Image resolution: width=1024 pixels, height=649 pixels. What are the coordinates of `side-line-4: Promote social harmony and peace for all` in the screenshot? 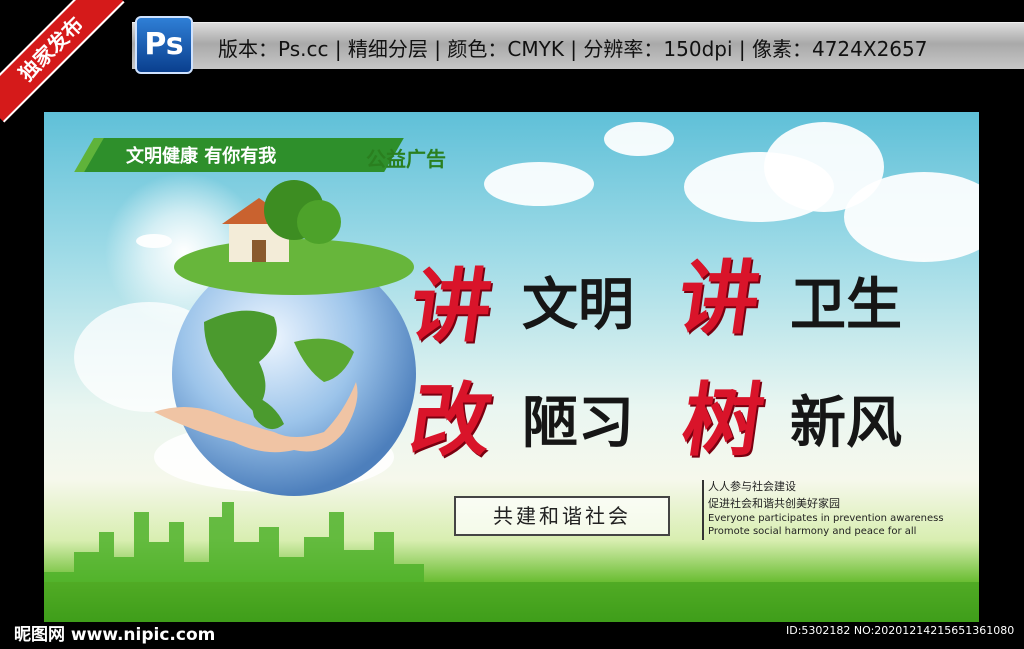 It's located at (812, 531).